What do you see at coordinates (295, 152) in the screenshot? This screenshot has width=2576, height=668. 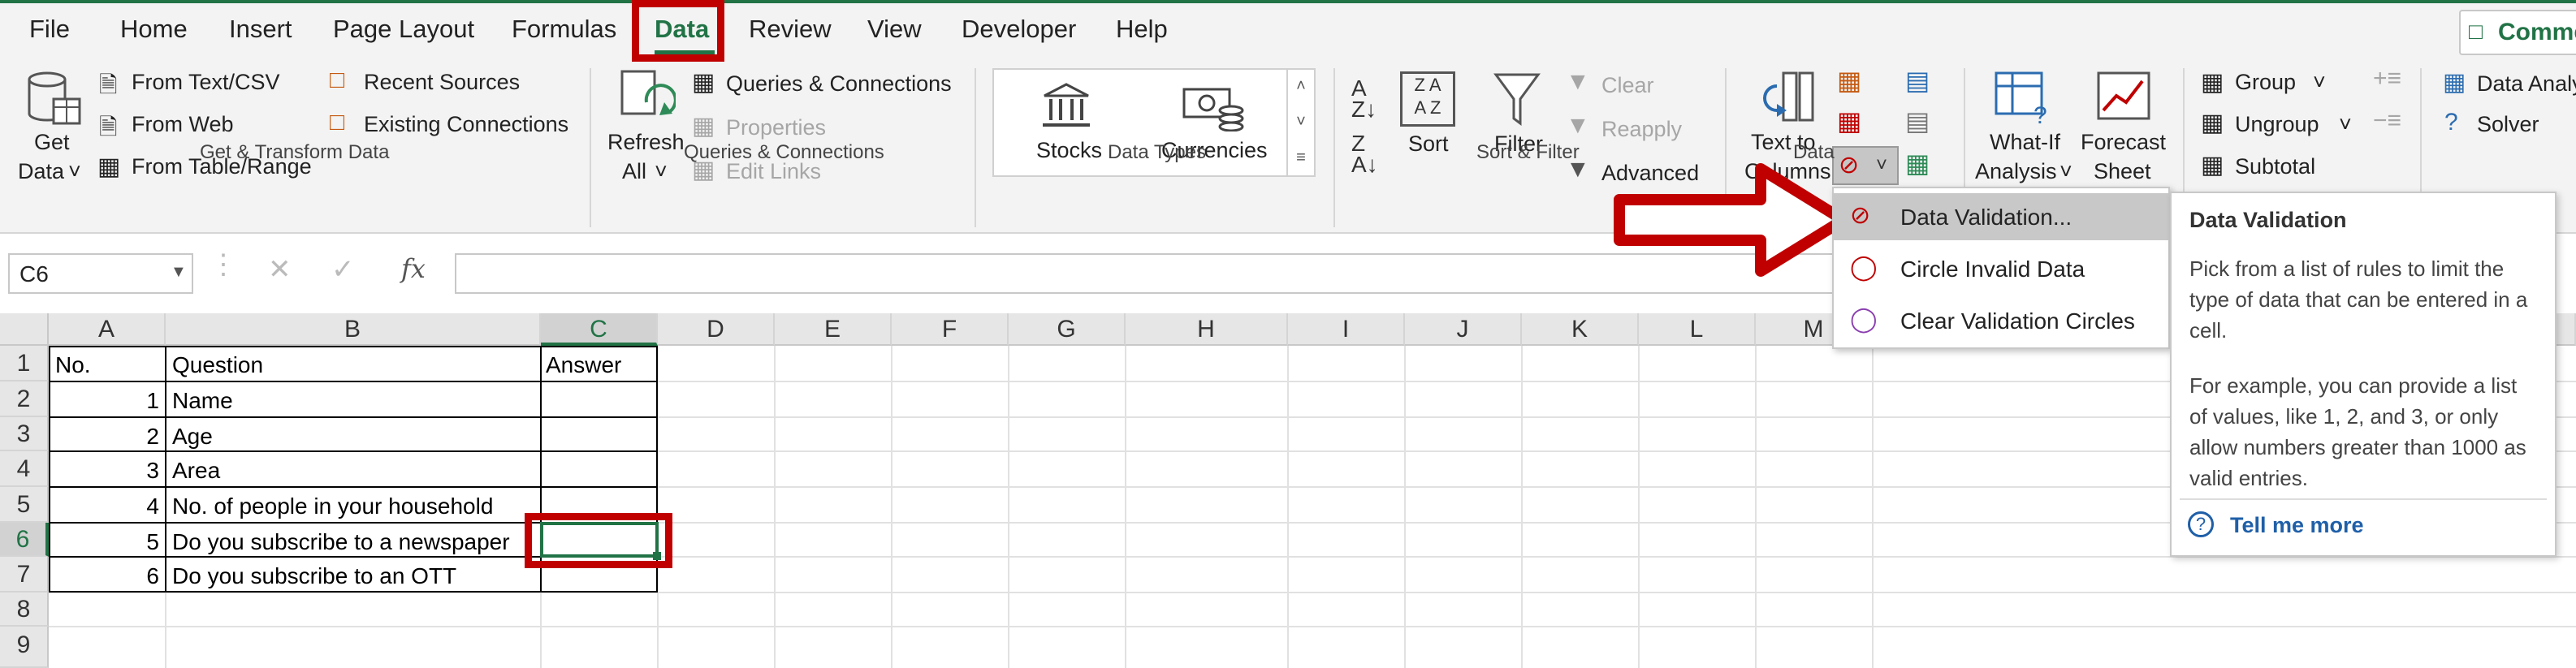 I see `group-label-get-transform: Get & Transform Data` at bounding box center [295, 152].